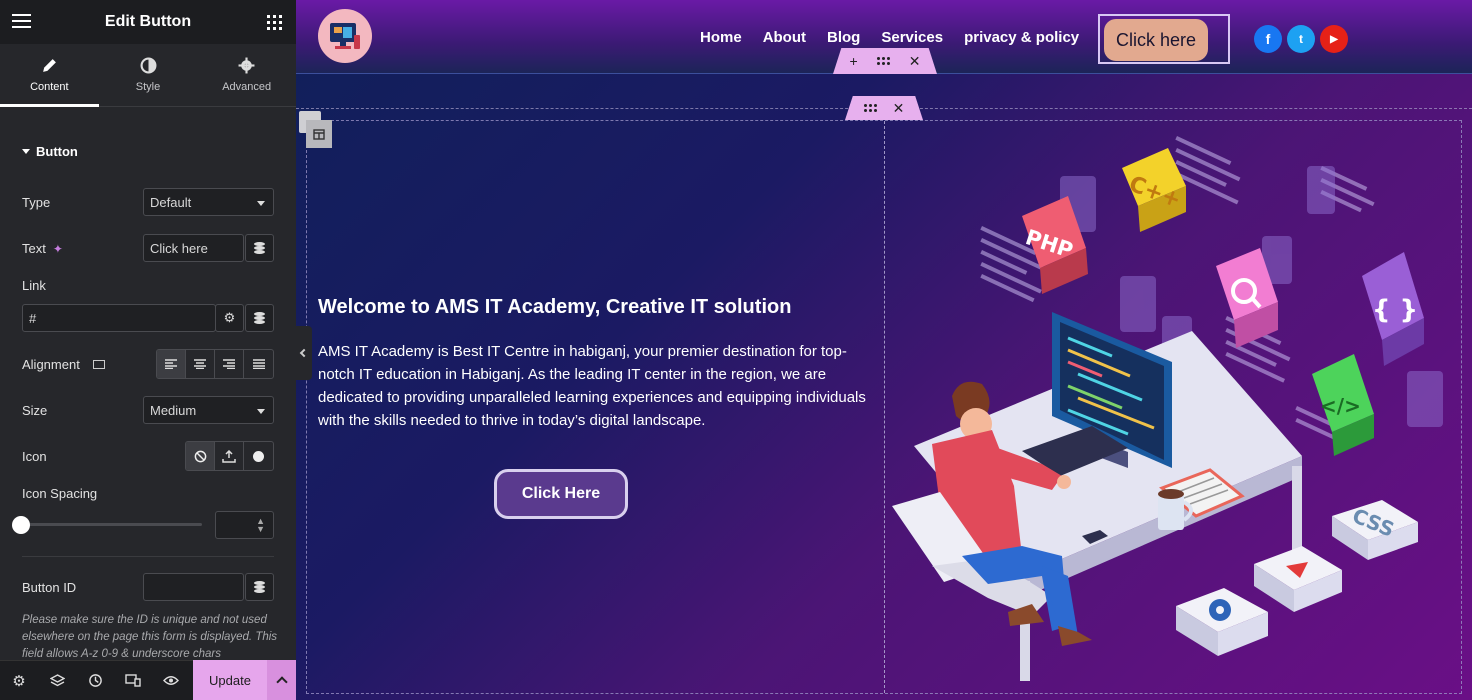 This screenshot has height=700, width=1472. What do you see at coordinates (148, 87) in the screenshot?
I see `tab-style-label: Style` at bounding box center [148, 87].